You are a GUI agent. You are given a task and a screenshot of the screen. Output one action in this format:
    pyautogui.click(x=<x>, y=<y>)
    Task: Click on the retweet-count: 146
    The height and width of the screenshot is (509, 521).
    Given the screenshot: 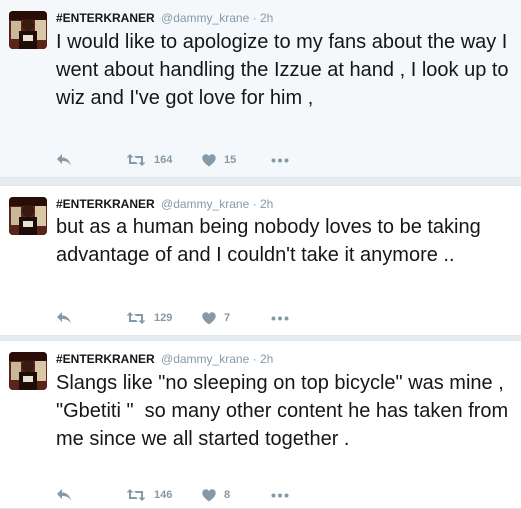 What is the action you would take?
    pyautogui.click(x=163, y=495)
    